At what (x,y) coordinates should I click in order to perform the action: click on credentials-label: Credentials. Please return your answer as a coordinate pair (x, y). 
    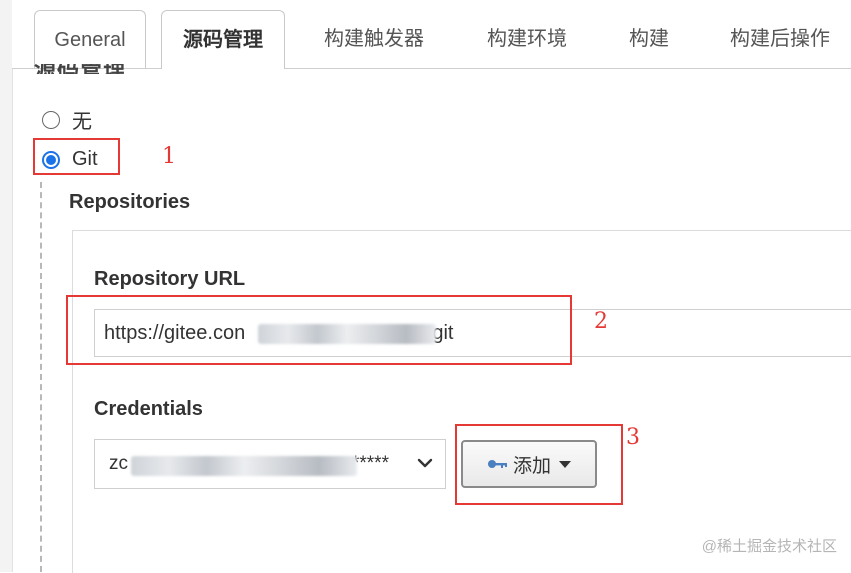
    Looking at the image, I should click on (148, 409).